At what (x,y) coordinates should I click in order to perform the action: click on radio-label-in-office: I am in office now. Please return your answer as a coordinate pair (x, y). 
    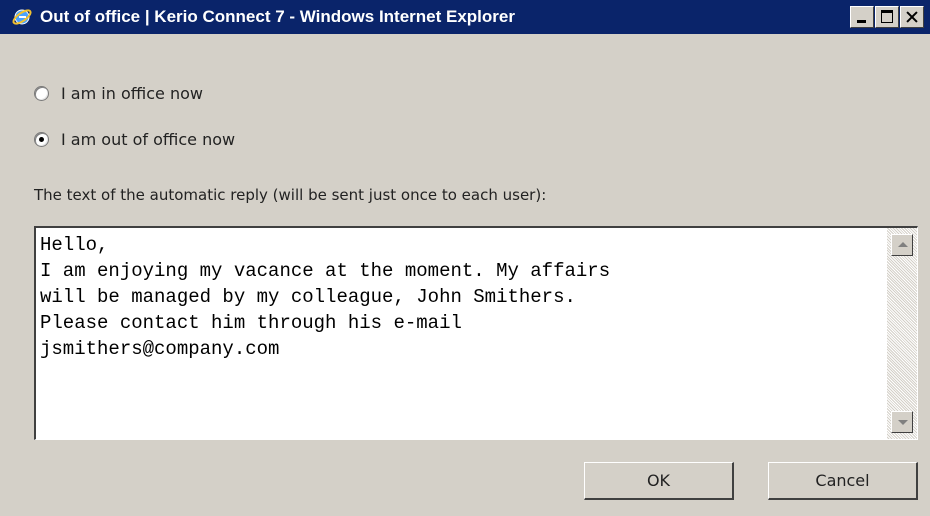
    Looking at the image, I should click on (132, 93).